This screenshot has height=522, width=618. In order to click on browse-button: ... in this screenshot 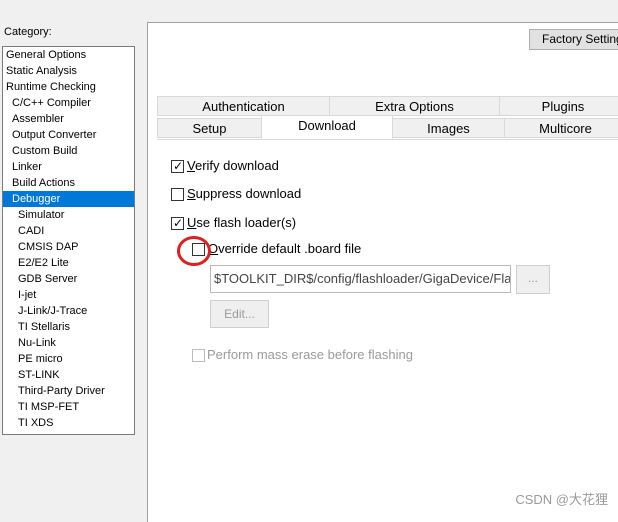, I will do `click(533, 279)`.